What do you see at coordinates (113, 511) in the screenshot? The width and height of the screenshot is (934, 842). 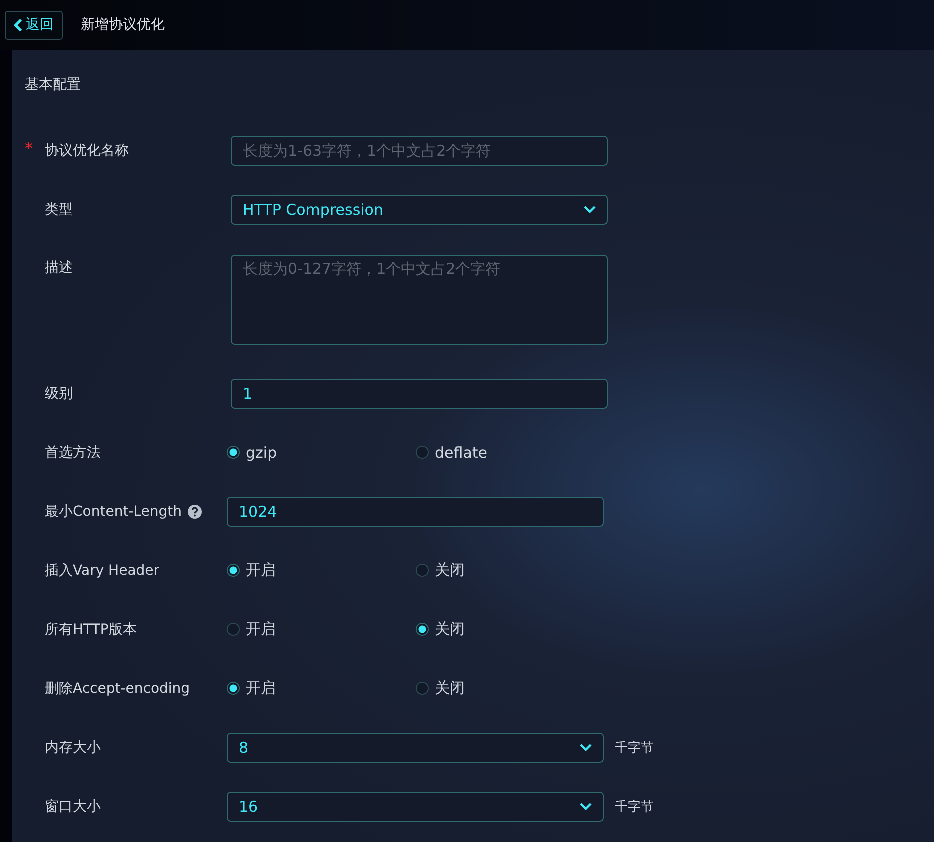 I see `field-label: 最小Content-Length` at bounding box center [113, 511].